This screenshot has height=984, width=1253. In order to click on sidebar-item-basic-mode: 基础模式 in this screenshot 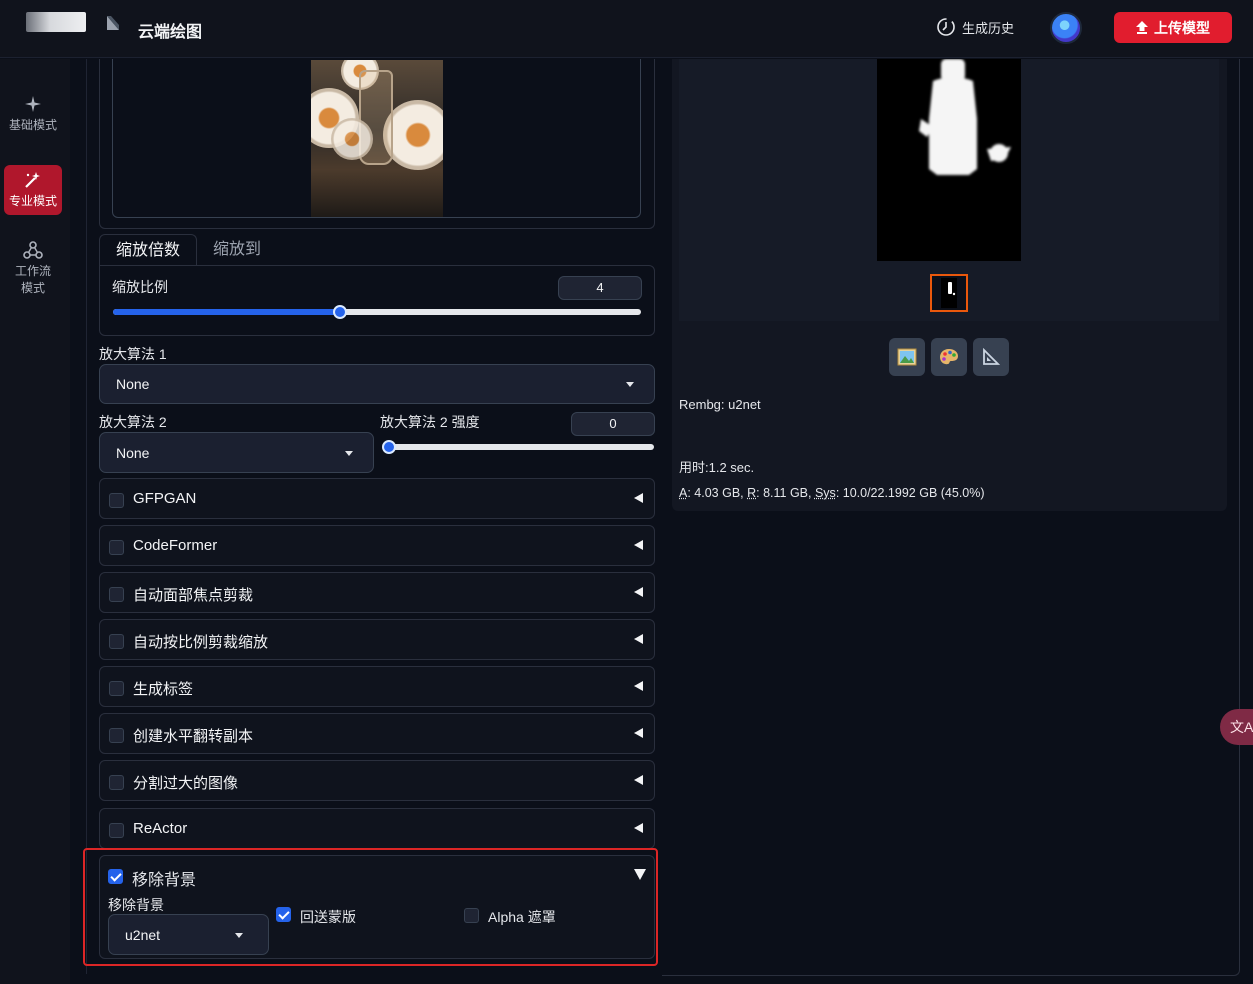, I will do `click(33, 114)`.